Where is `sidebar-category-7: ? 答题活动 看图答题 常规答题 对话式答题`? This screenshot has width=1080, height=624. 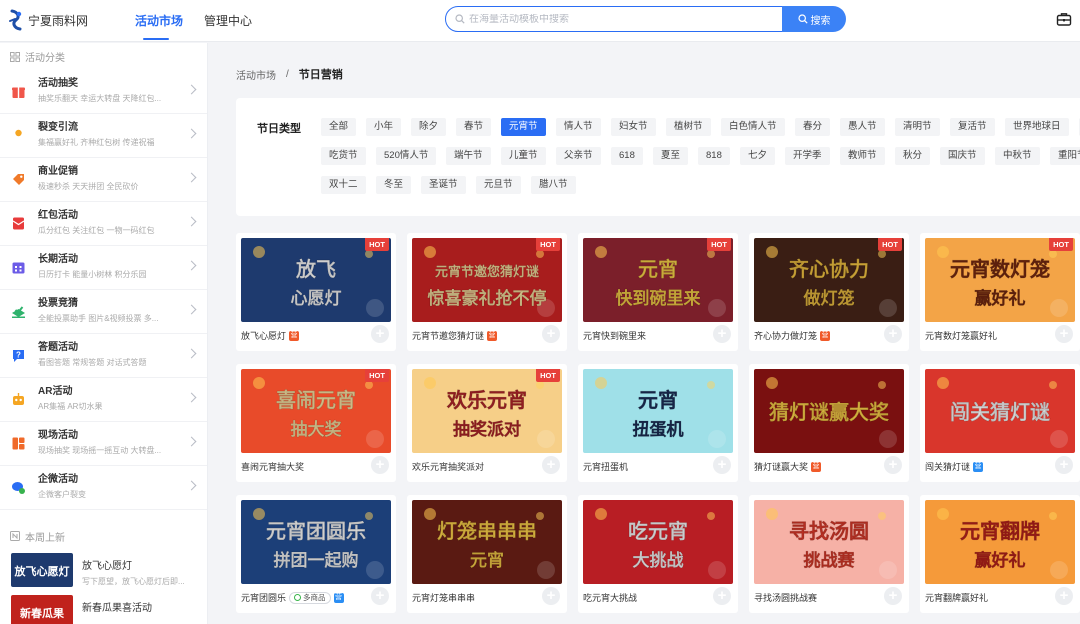
sidebar-category-7: ? 答题活动 看图答题 常规答题 对话式答题 is located at coordinates (103, 356).